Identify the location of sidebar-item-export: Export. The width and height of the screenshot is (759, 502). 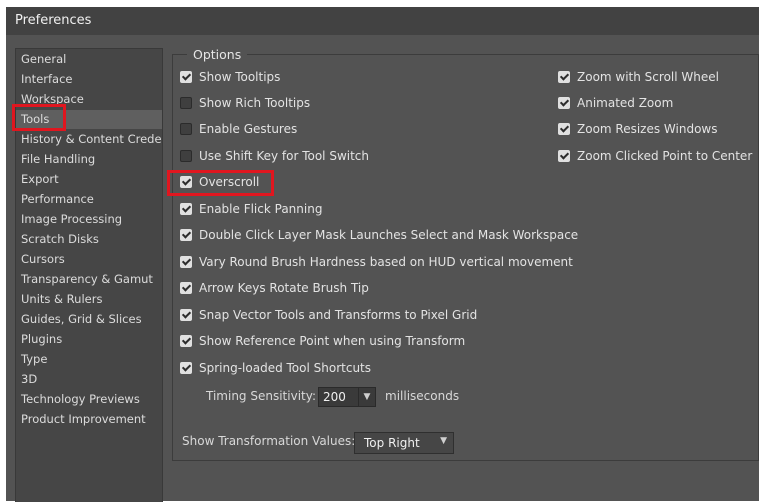
(89, 179).